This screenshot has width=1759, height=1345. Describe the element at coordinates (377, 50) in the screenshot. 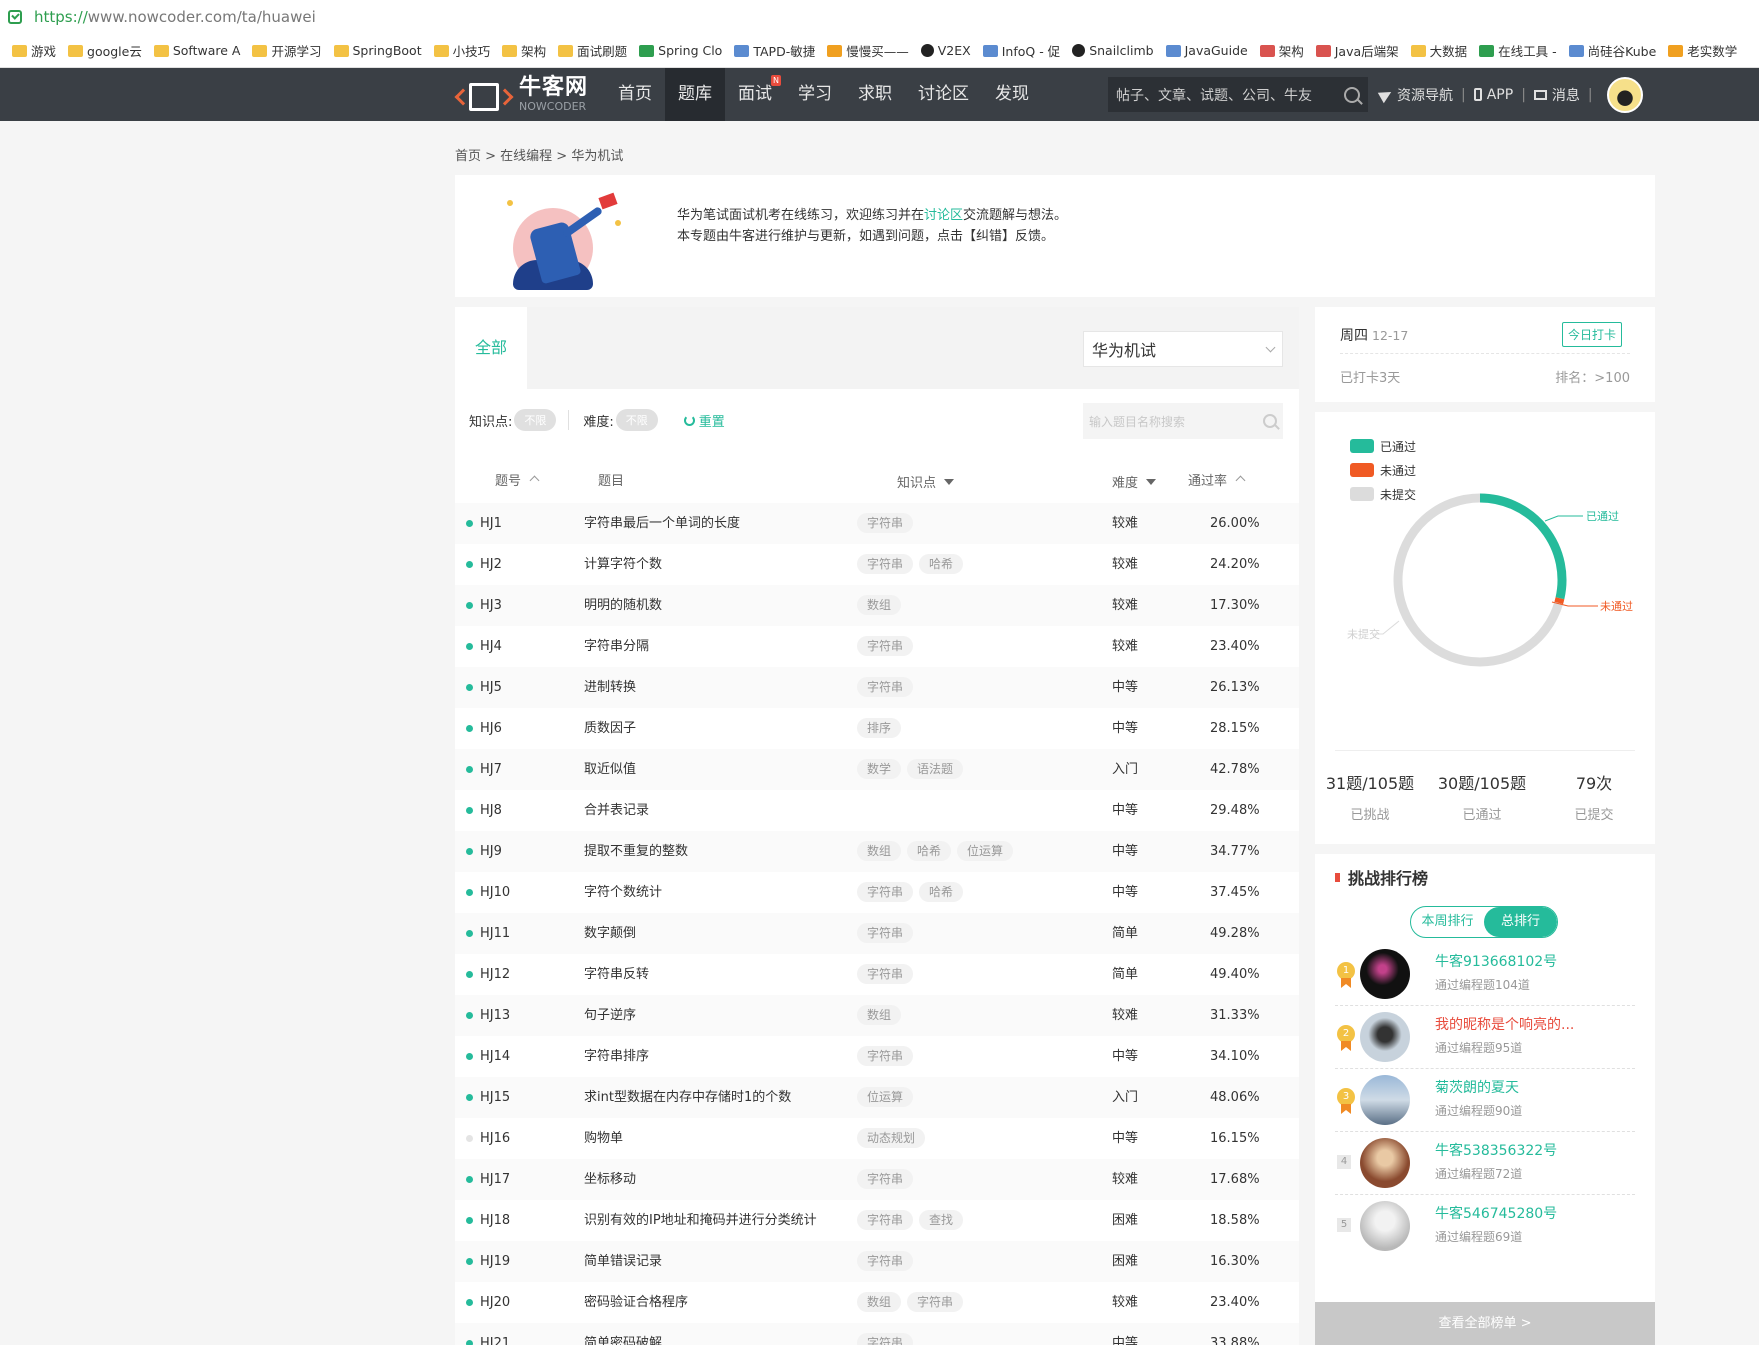

I see `bookmark-item: SpringBoot` at that location.